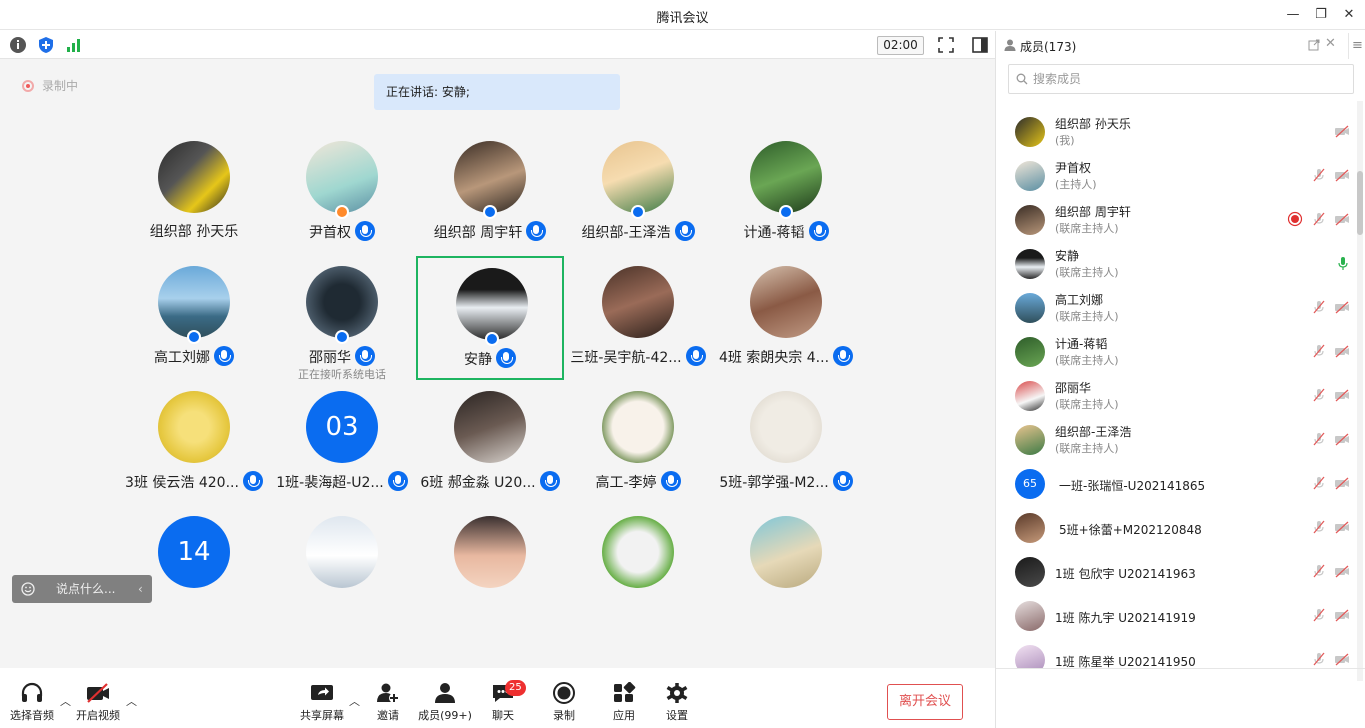  Describe the element at coordinates (1314, 45) in the screenshot. I see `popout-icon` at that location.